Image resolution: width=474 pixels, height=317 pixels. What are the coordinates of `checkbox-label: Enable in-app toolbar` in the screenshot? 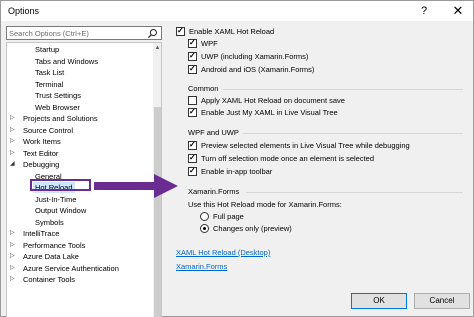 It's located at (237, 171).